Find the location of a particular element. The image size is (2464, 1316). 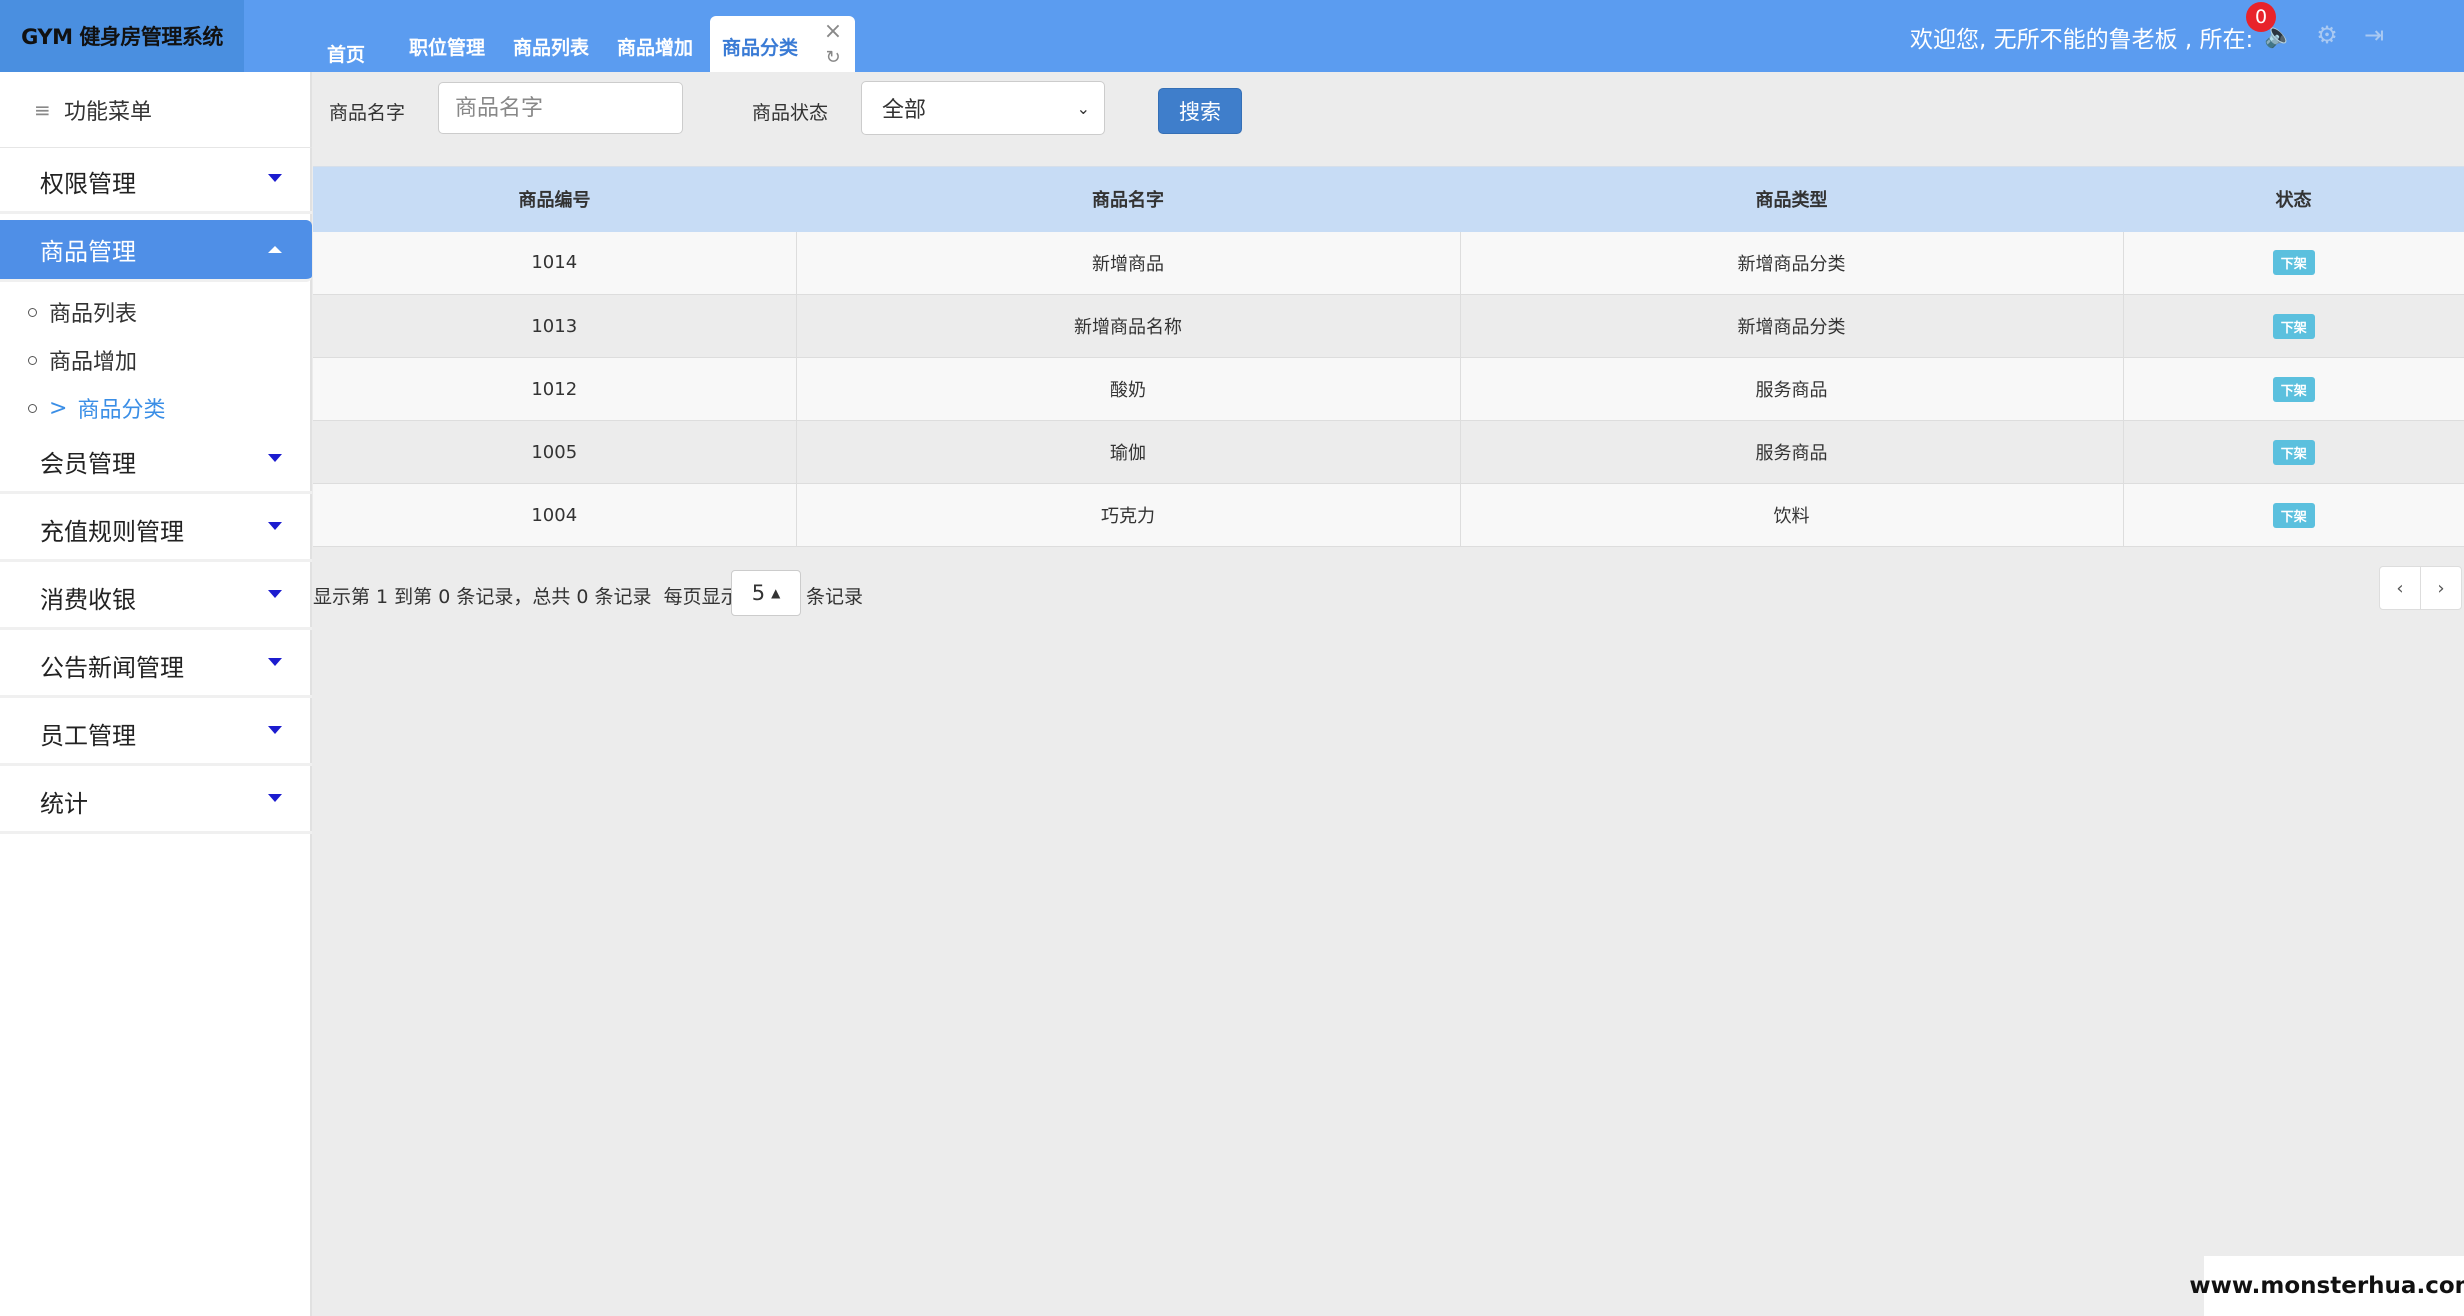

table-header-row: 商品编号 商品名字 商品类型 状态 is located at coordinates (1388, 199).